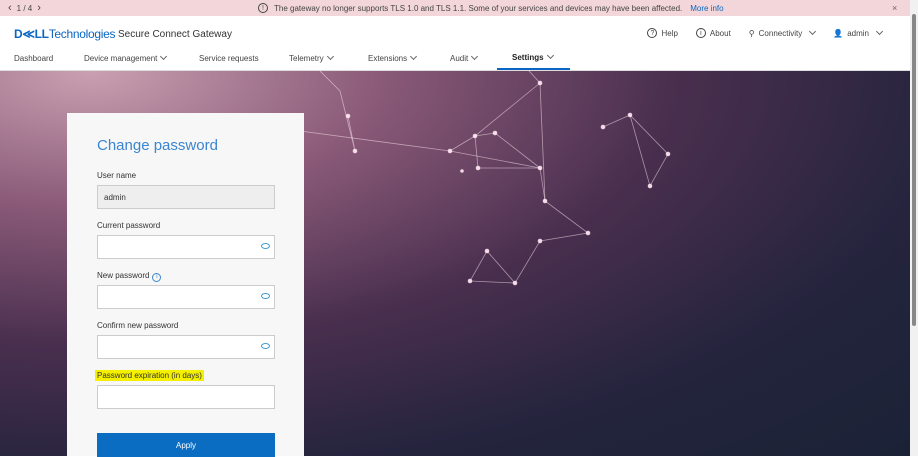  Describe the element at coordinates (186, 445) in the screenshot. I see `apply-button: Apply` at that location.